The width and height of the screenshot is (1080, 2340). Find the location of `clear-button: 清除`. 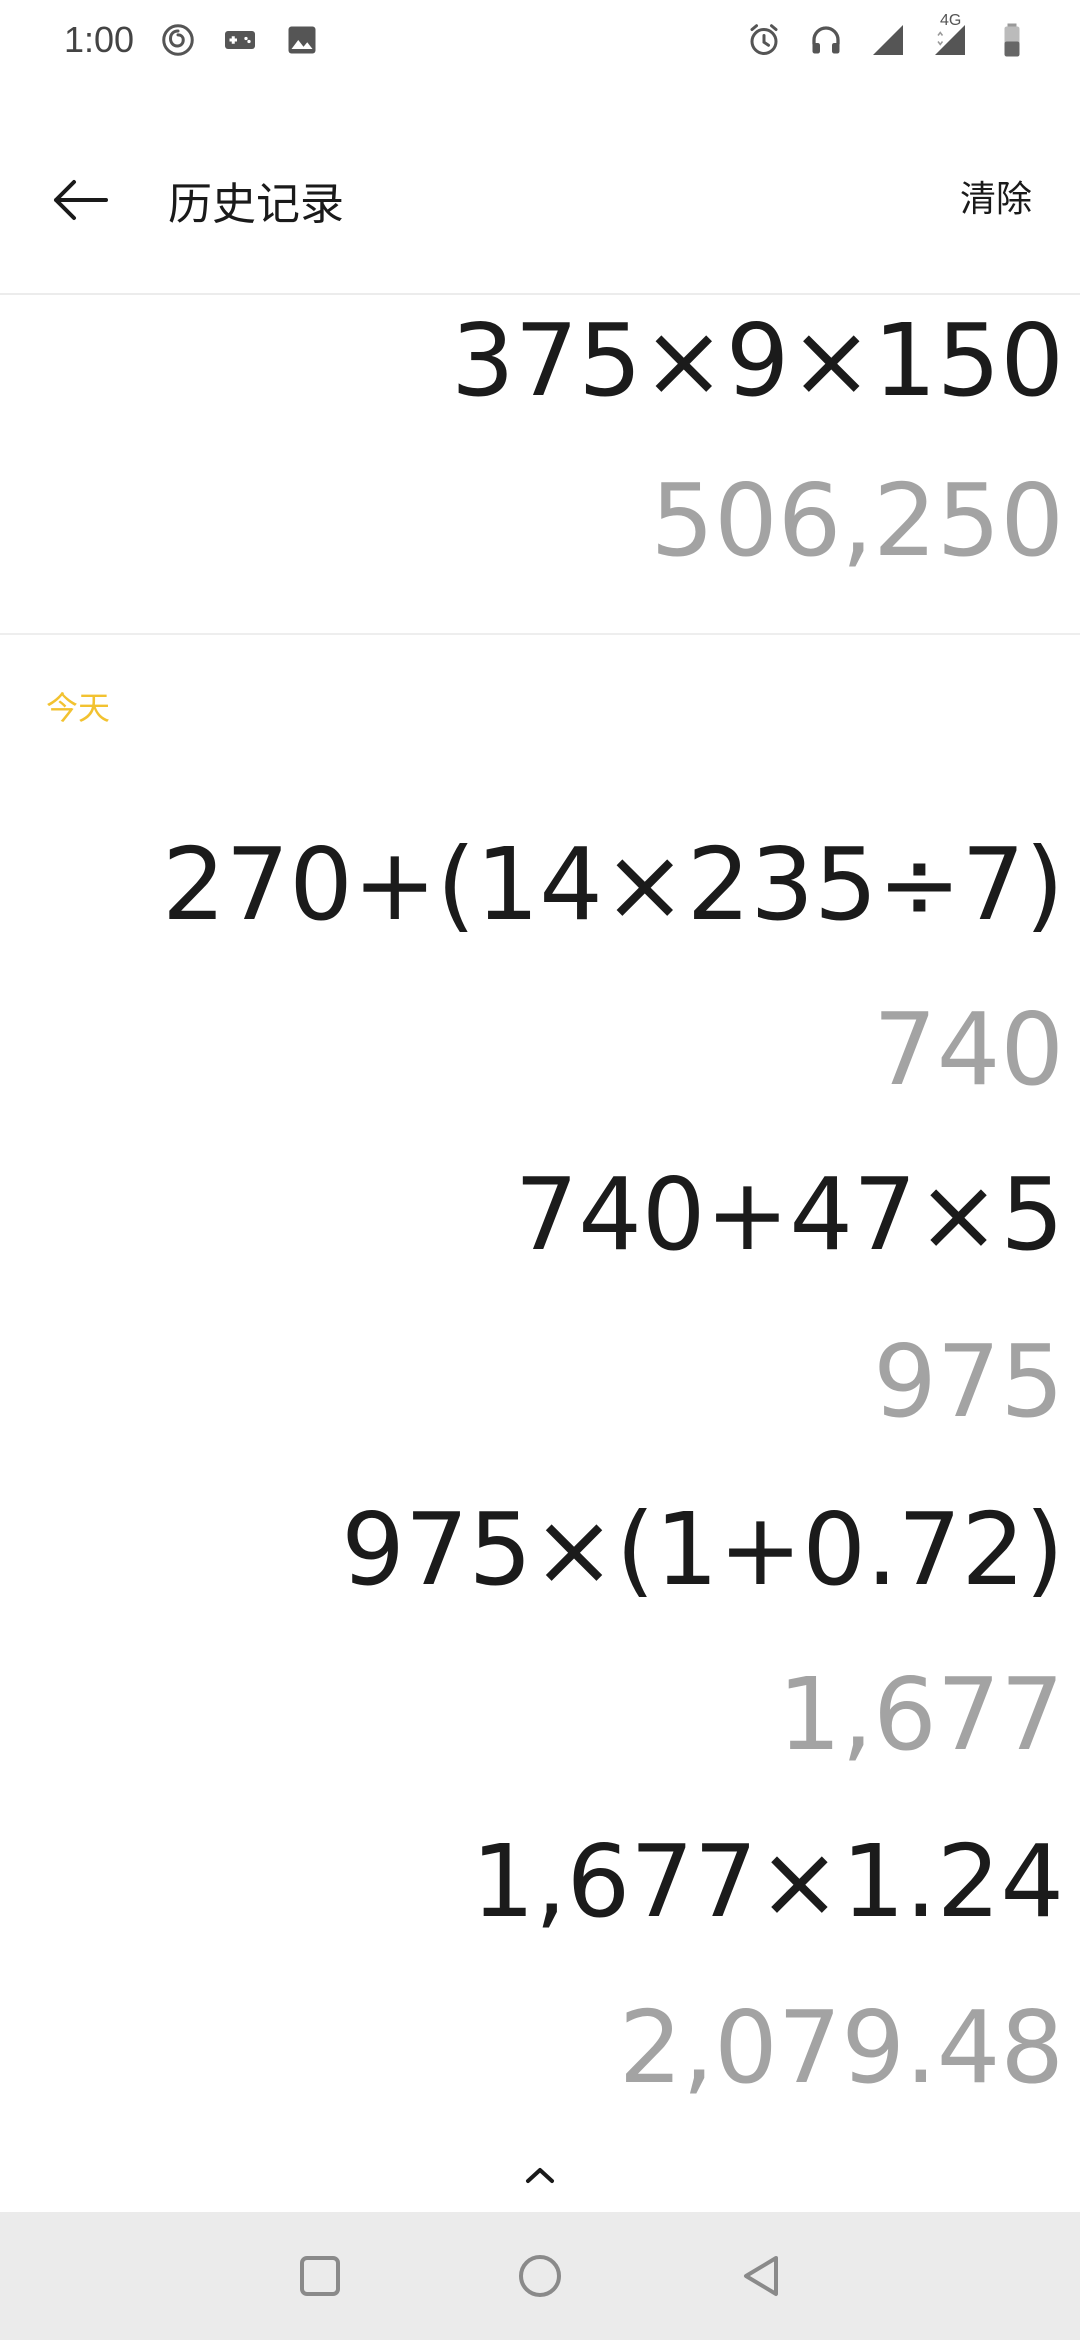

clear-button: 清除 is located at coordinates (996, 196).